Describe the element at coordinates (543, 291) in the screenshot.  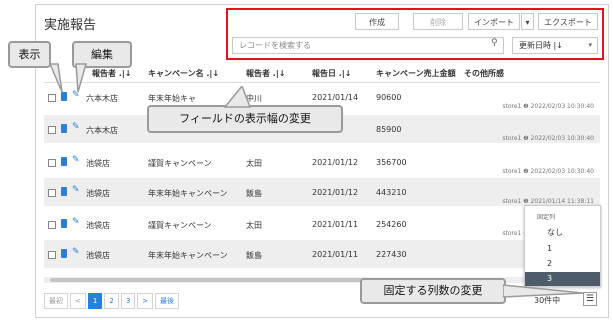
I see `callout-freeze-columns-tail` at that location.